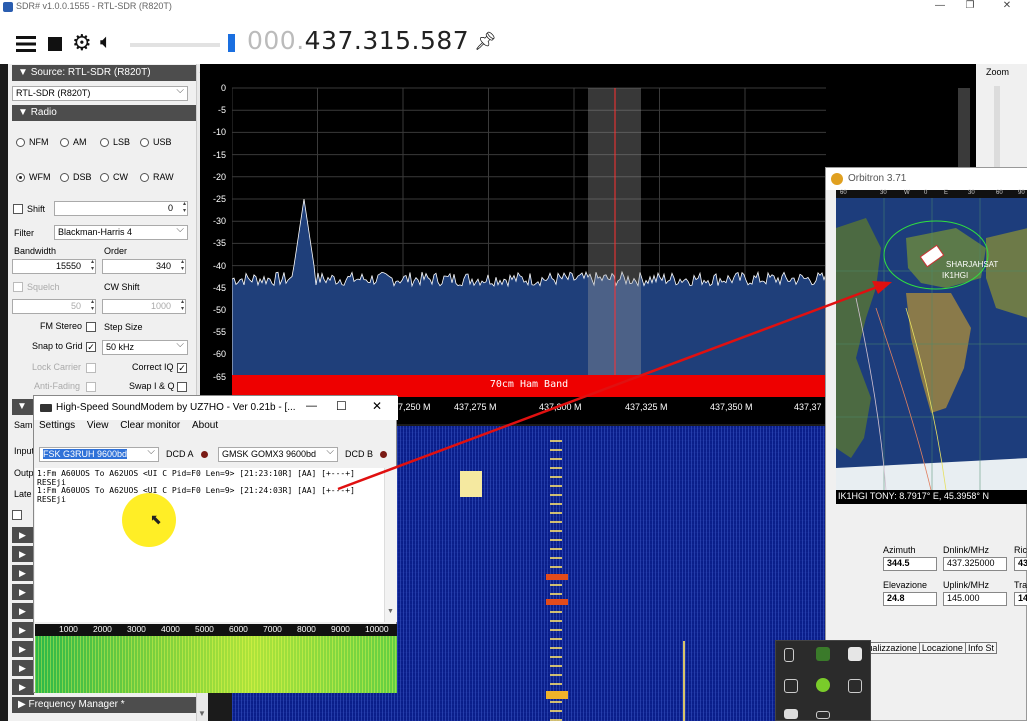 The width and height of the screenshot is (1027, 721). I want to click on scale-tick: 10000, so click(377, 629).